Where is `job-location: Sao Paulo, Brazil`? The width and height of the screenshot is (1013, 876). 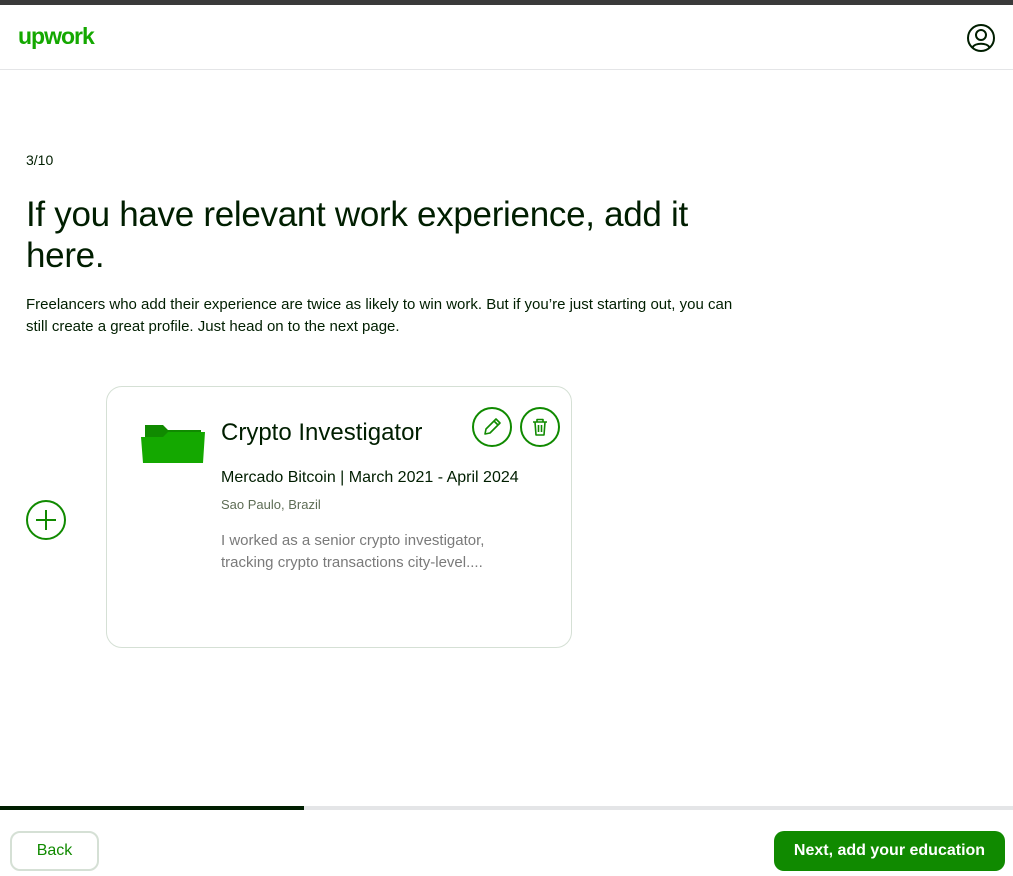
job-location: Sao Paulo, Brazil is located at coordinates (271, 504).